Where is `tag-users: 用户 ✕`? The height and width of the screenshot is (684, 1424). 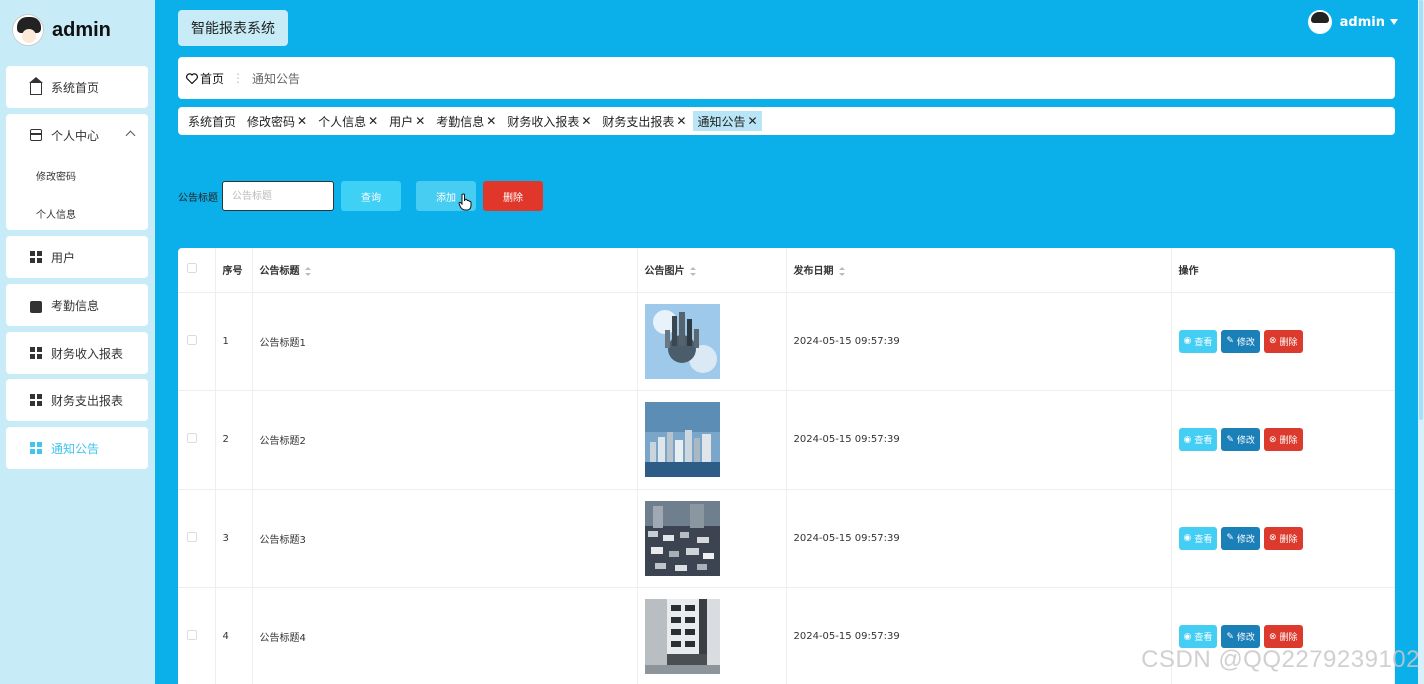 tag-users: 用户 ✕ is located at coordinates (407, 121).